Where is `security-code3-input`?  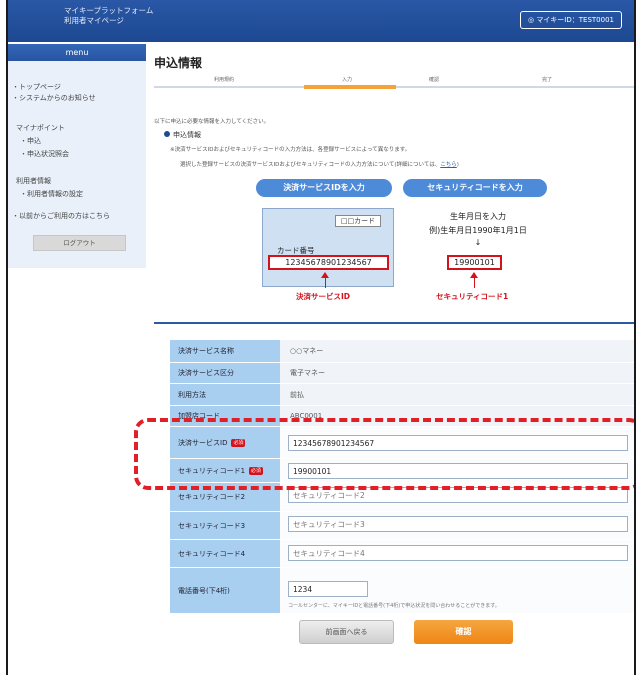
security-code3-input is located at coordinates (458, 524).